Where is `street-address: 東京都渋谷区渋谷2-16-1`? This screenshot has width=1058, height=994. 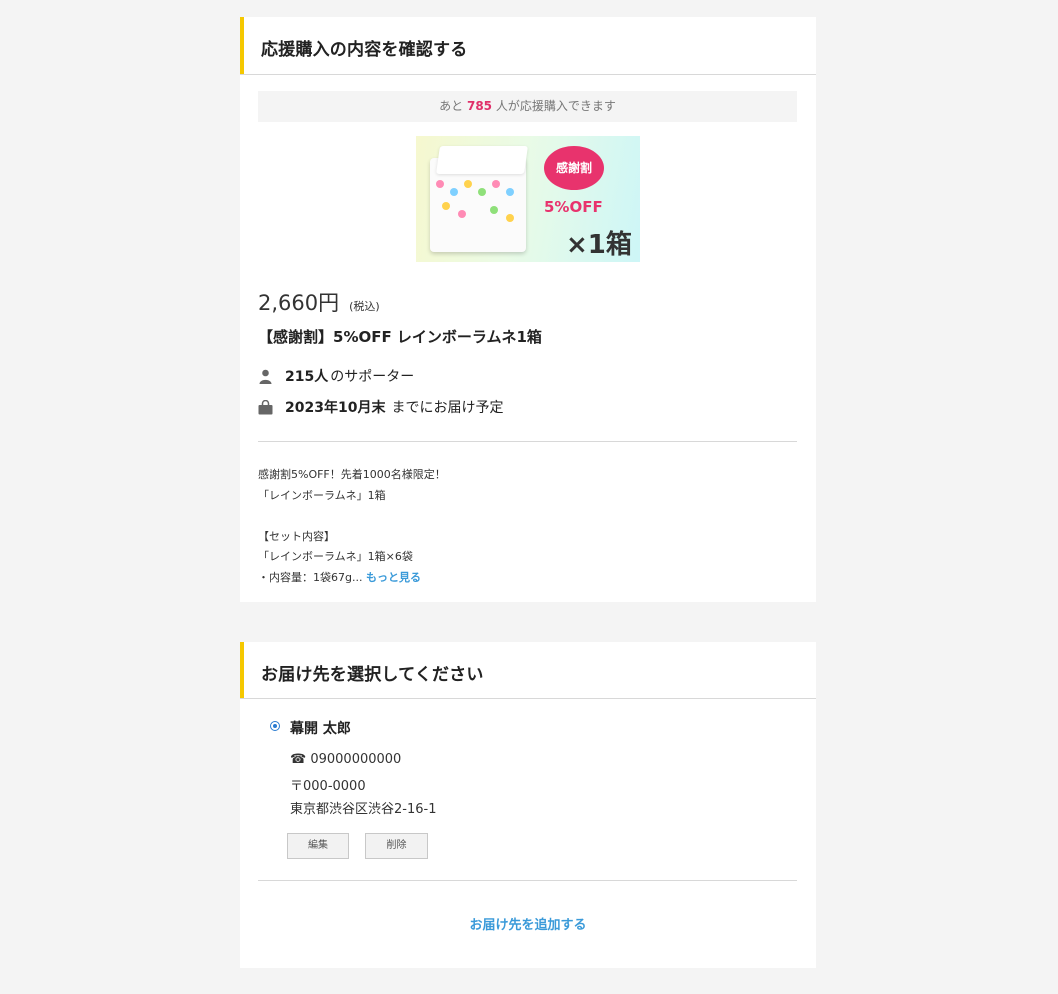 street-address: 東京都渋谷区渋谷2-16-1 is located at coordinates (363, 809).